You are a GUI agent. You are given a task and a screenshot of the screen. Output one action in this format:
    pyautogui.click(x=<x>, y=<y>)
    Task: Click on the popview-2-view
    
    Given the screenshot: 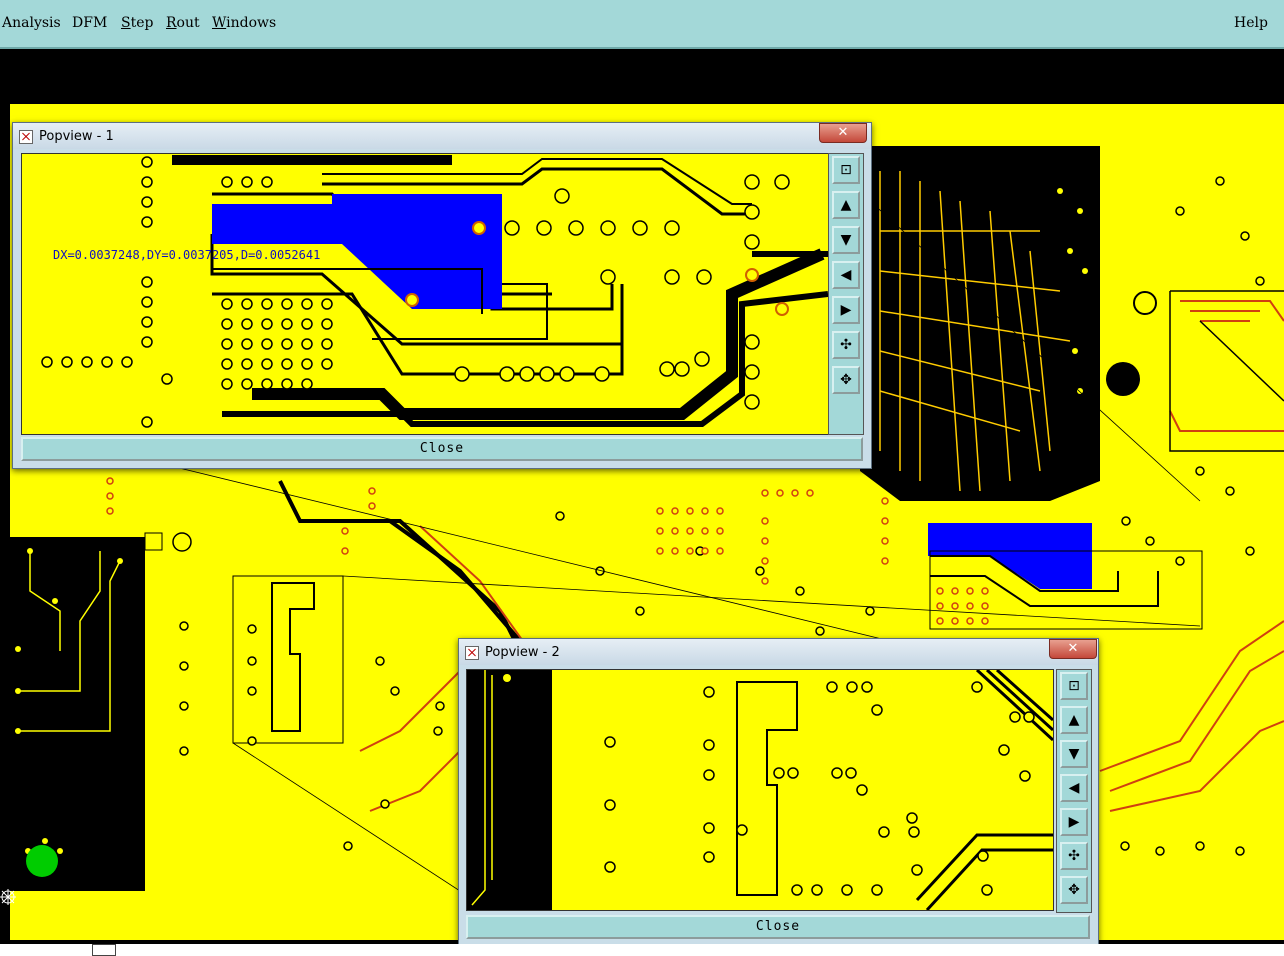 What is the action you would take?
    pyautogui.click(x=760, y=790)
    